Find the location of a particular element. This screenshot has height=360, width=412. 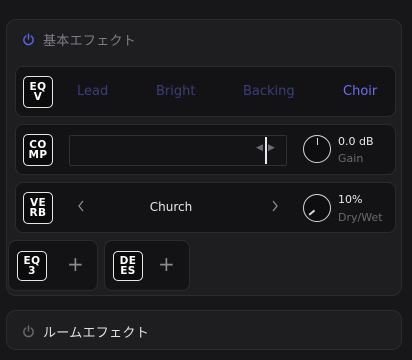

room-effects-title: ルームエフェクト is located at coordinates (96, 333).